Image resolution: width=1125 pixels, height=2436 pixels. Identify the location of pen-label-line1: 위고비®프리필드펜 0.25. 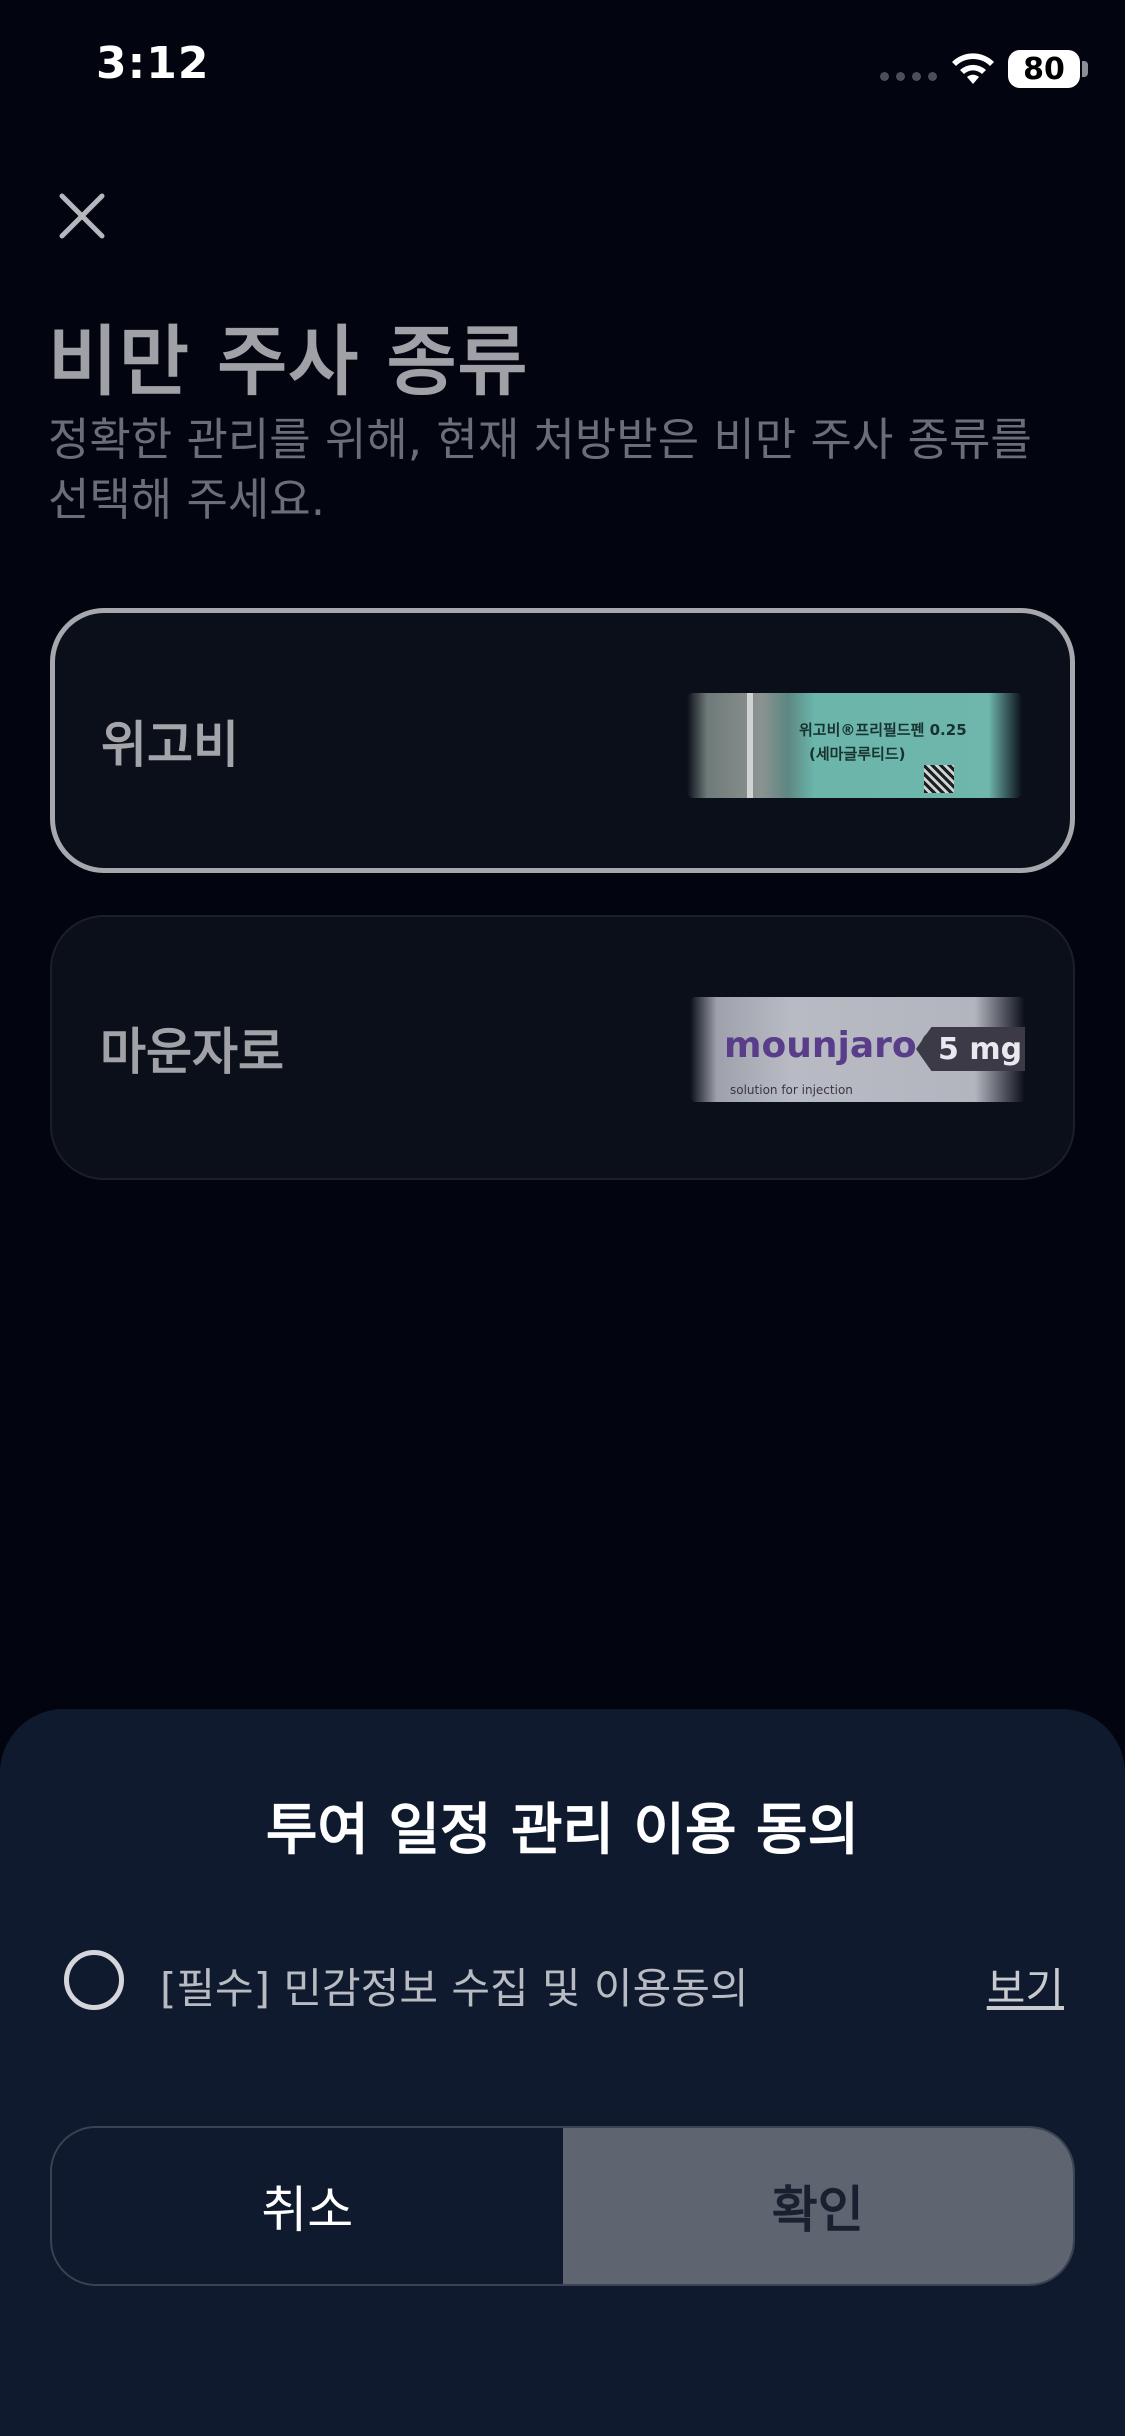
(883, 730).